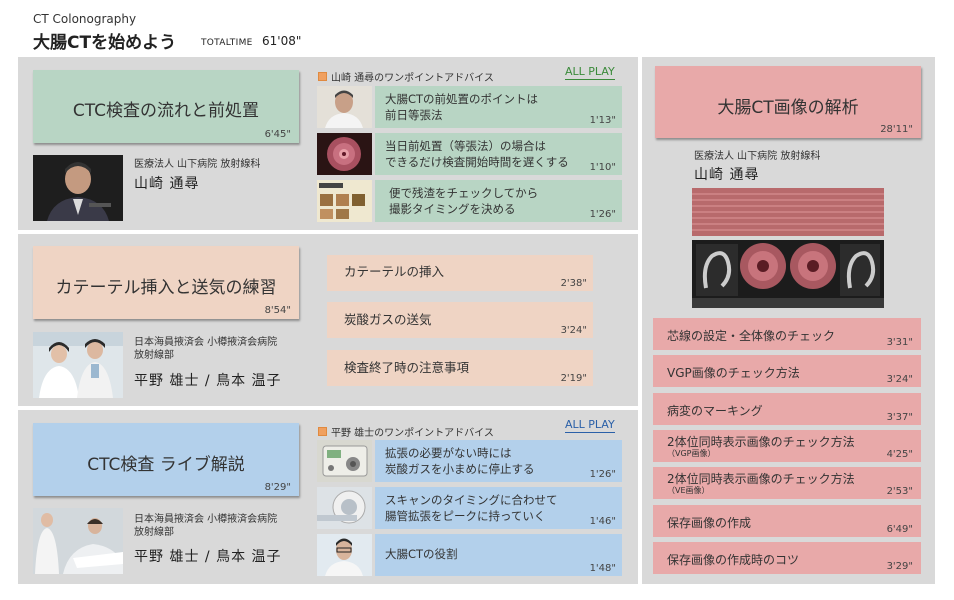 Image resolution: width=954 pixels, height=600 pixels. Describe the element at coordinates (498, 107) in the screenshot. I see `advice-1-button: 大腸CTの前処置のポイントは 前日等張法 1'13"` at that location.